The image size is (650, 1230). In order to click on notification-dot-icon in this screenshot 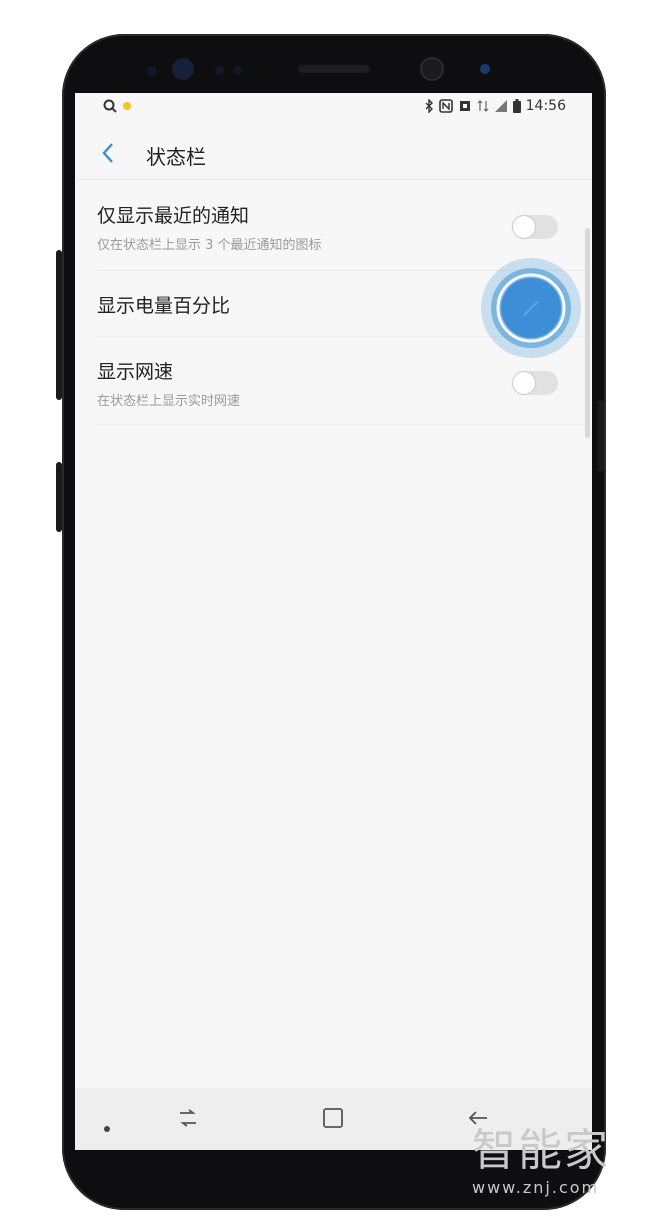, I will do `click(127, 106)`.